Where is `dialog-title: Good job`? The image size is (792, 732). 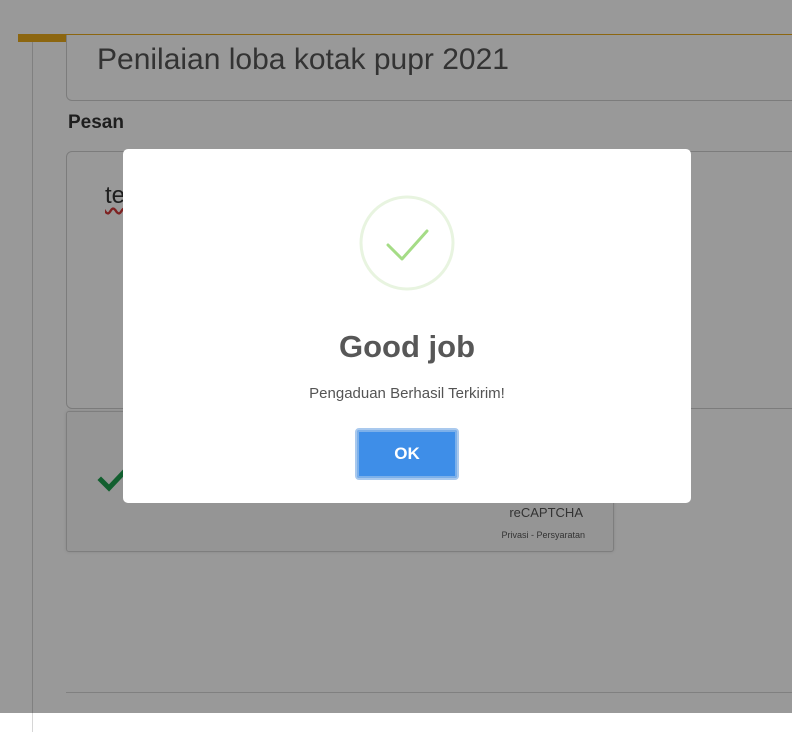 dialog-title: Good job is located at coordinates (407, 346).